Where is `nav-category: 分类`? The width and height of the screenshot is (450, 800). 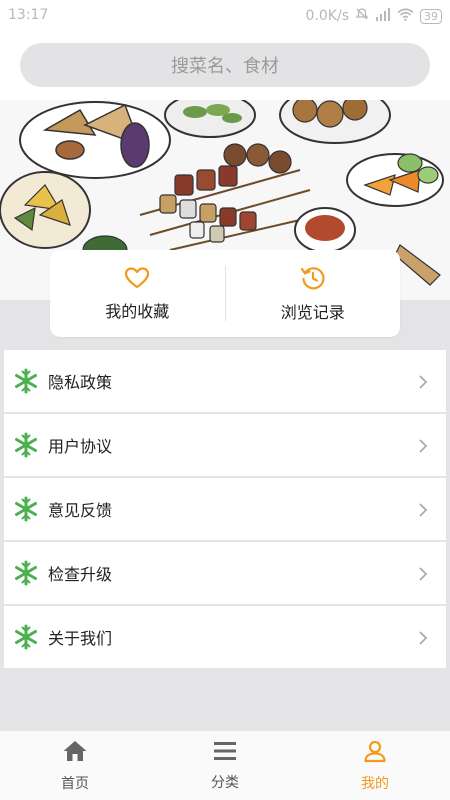 nav-category: 分类 is located at coordinates (225, 765).